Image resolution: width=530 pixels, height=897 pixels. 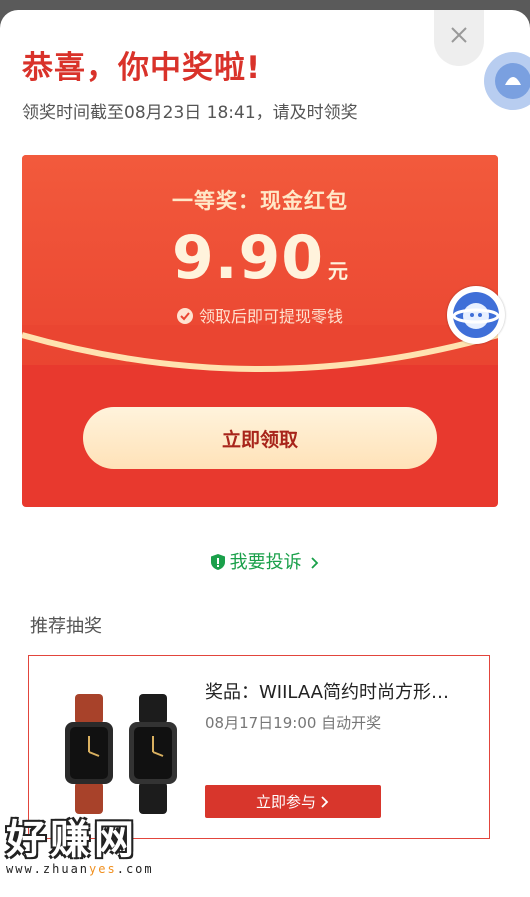 What do you see at coordinates (72, 840) in the screenshot?
I see `watermark-main: 好赚网` at bounding box center [72, 840].